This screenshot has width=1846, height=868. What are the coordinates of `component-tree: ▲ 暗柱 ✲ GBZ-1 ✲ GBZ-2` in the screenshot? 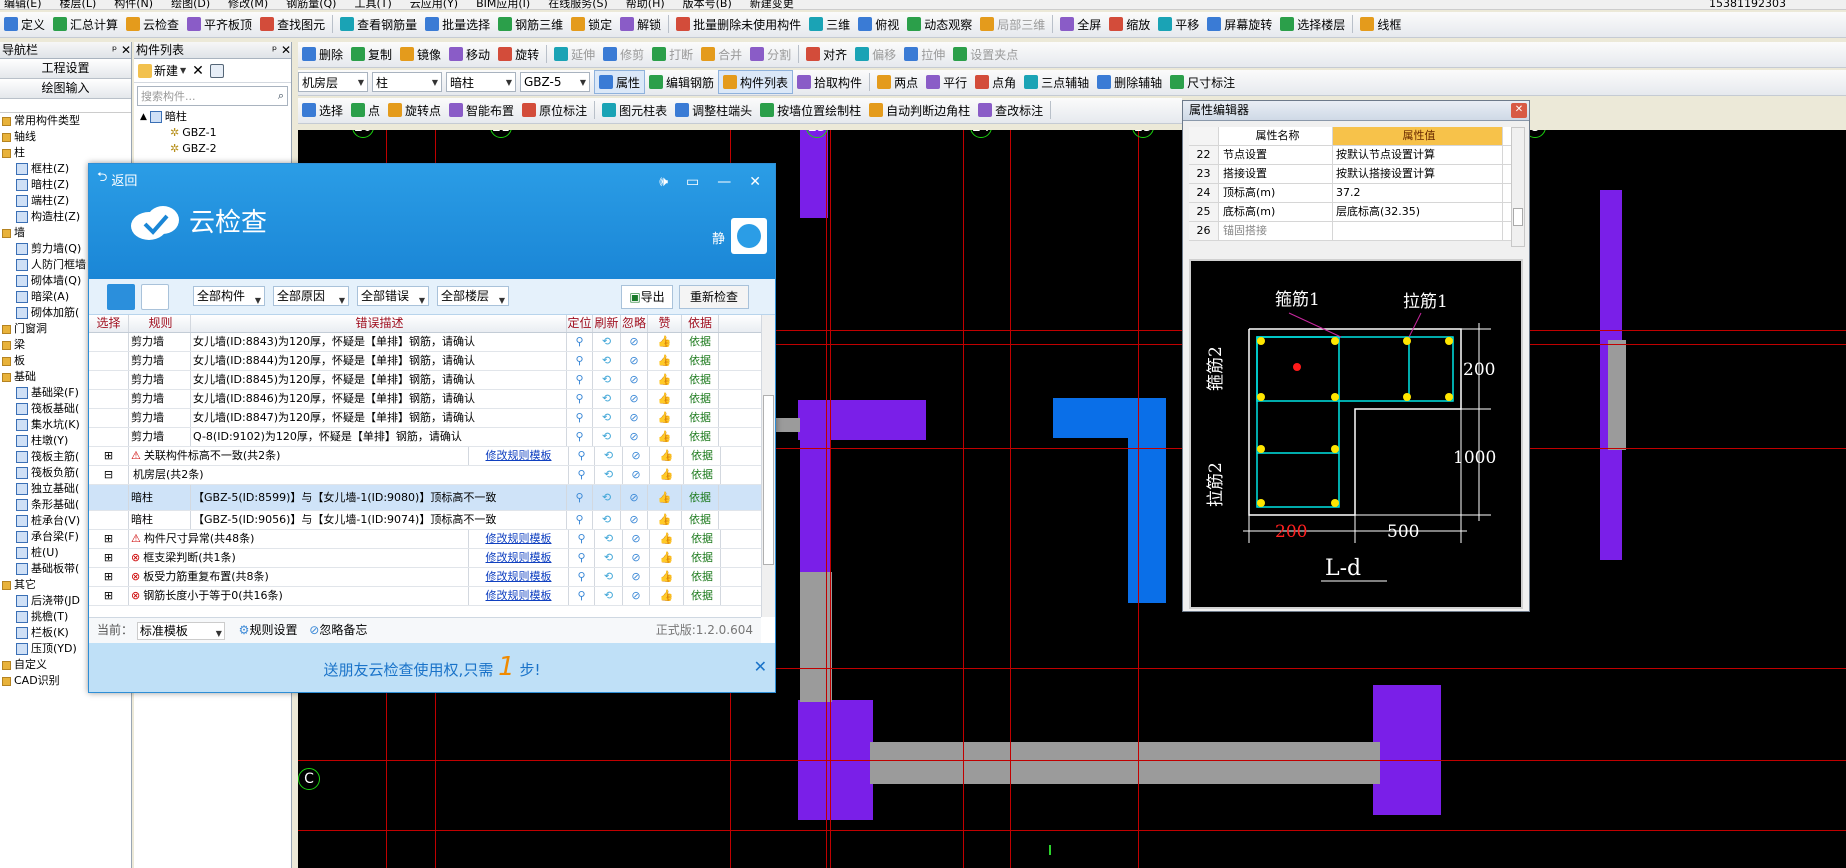 It's located at (212, 133).